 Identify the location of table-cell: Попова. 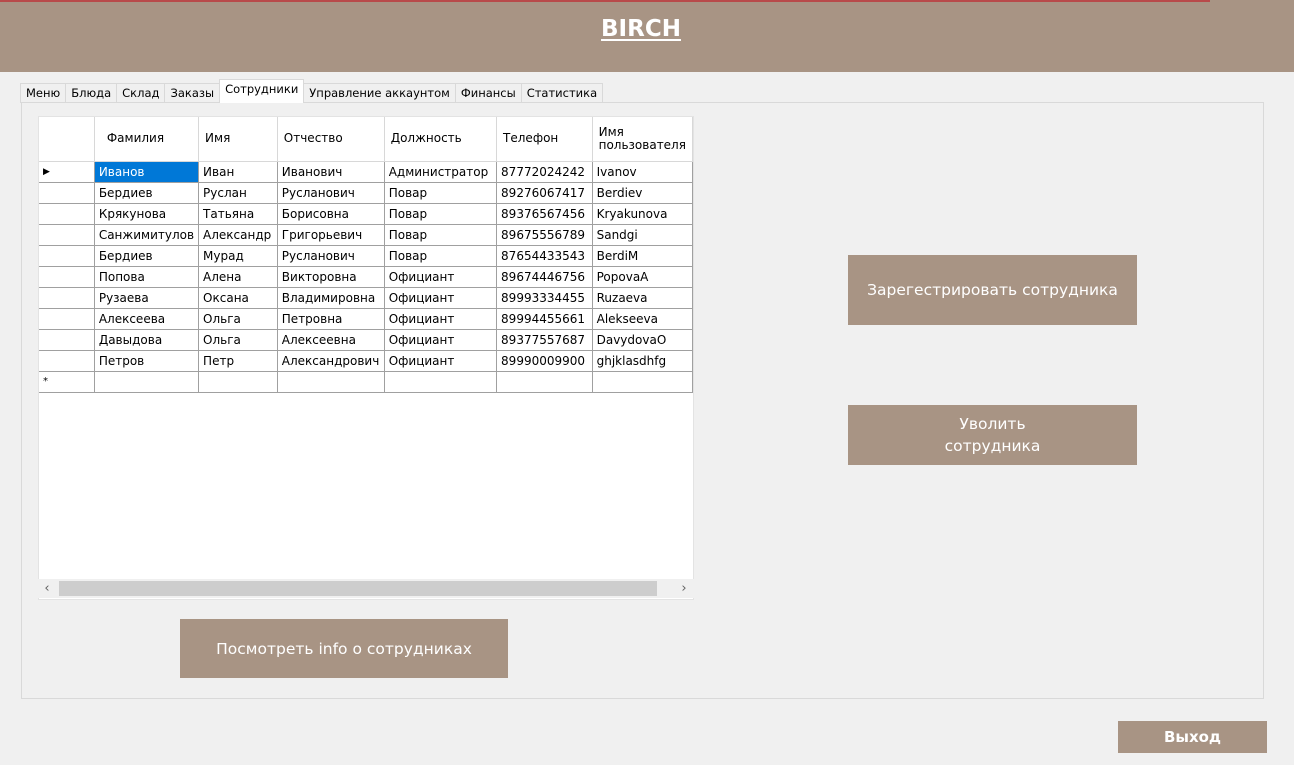
(147, 277).